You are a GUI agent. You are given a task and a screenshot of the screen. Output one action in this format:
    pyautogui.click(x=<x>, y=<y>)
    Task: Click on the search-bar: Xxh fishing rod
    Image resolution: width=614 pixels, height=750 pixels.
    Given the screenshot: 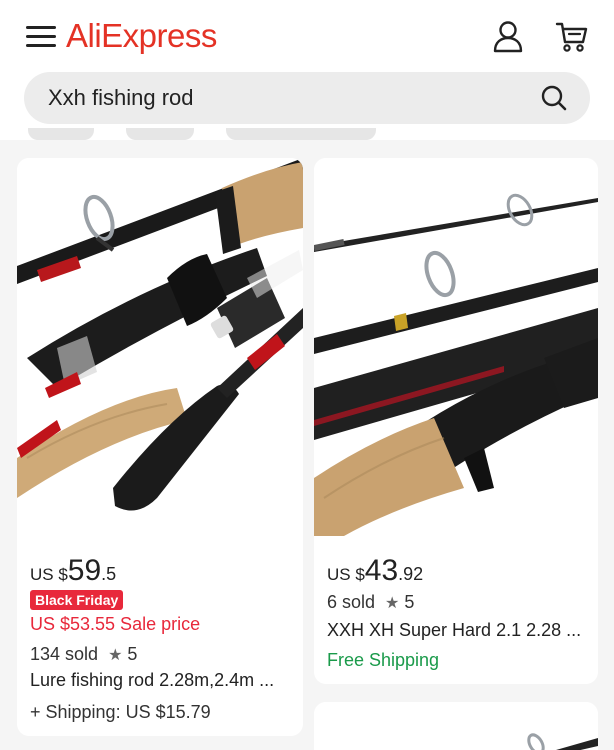 What is the action you would take?
    pyautogui.click(x=307, y=98)
    